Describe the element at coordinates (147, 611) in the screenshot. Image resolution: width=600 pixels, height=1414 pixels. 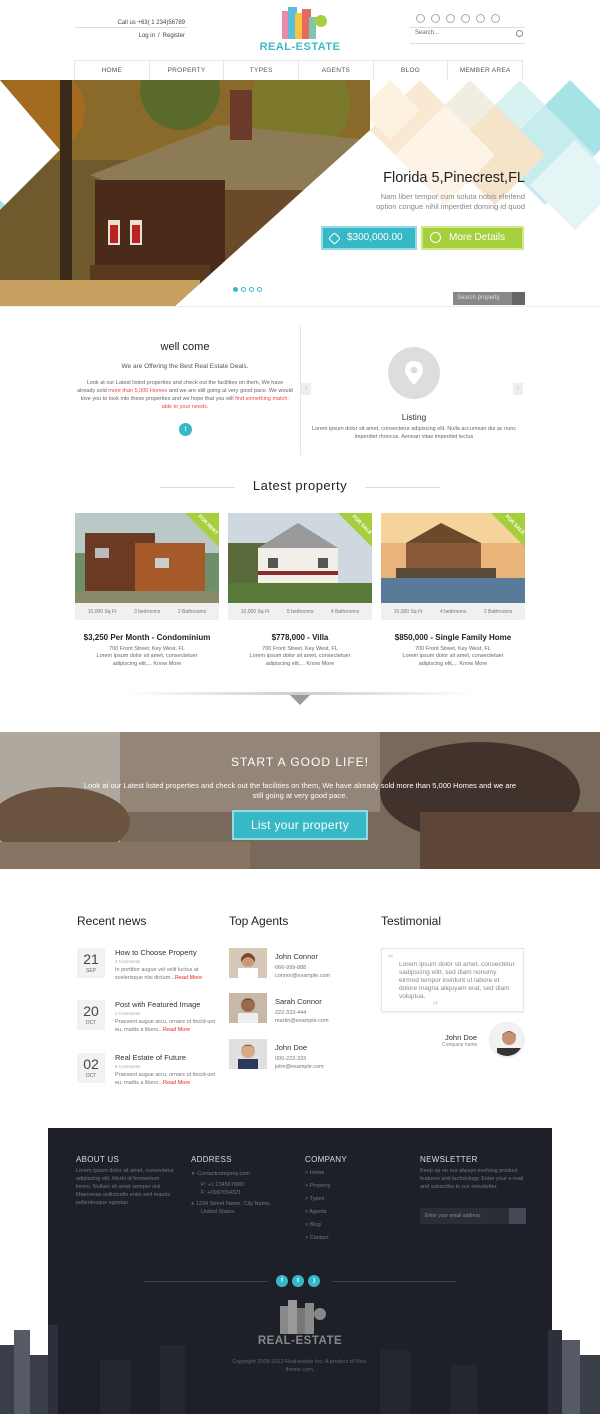
I see `property-features: 10,000 Sq Ft 3 bedrooms 2 Bathrooms` at that location.